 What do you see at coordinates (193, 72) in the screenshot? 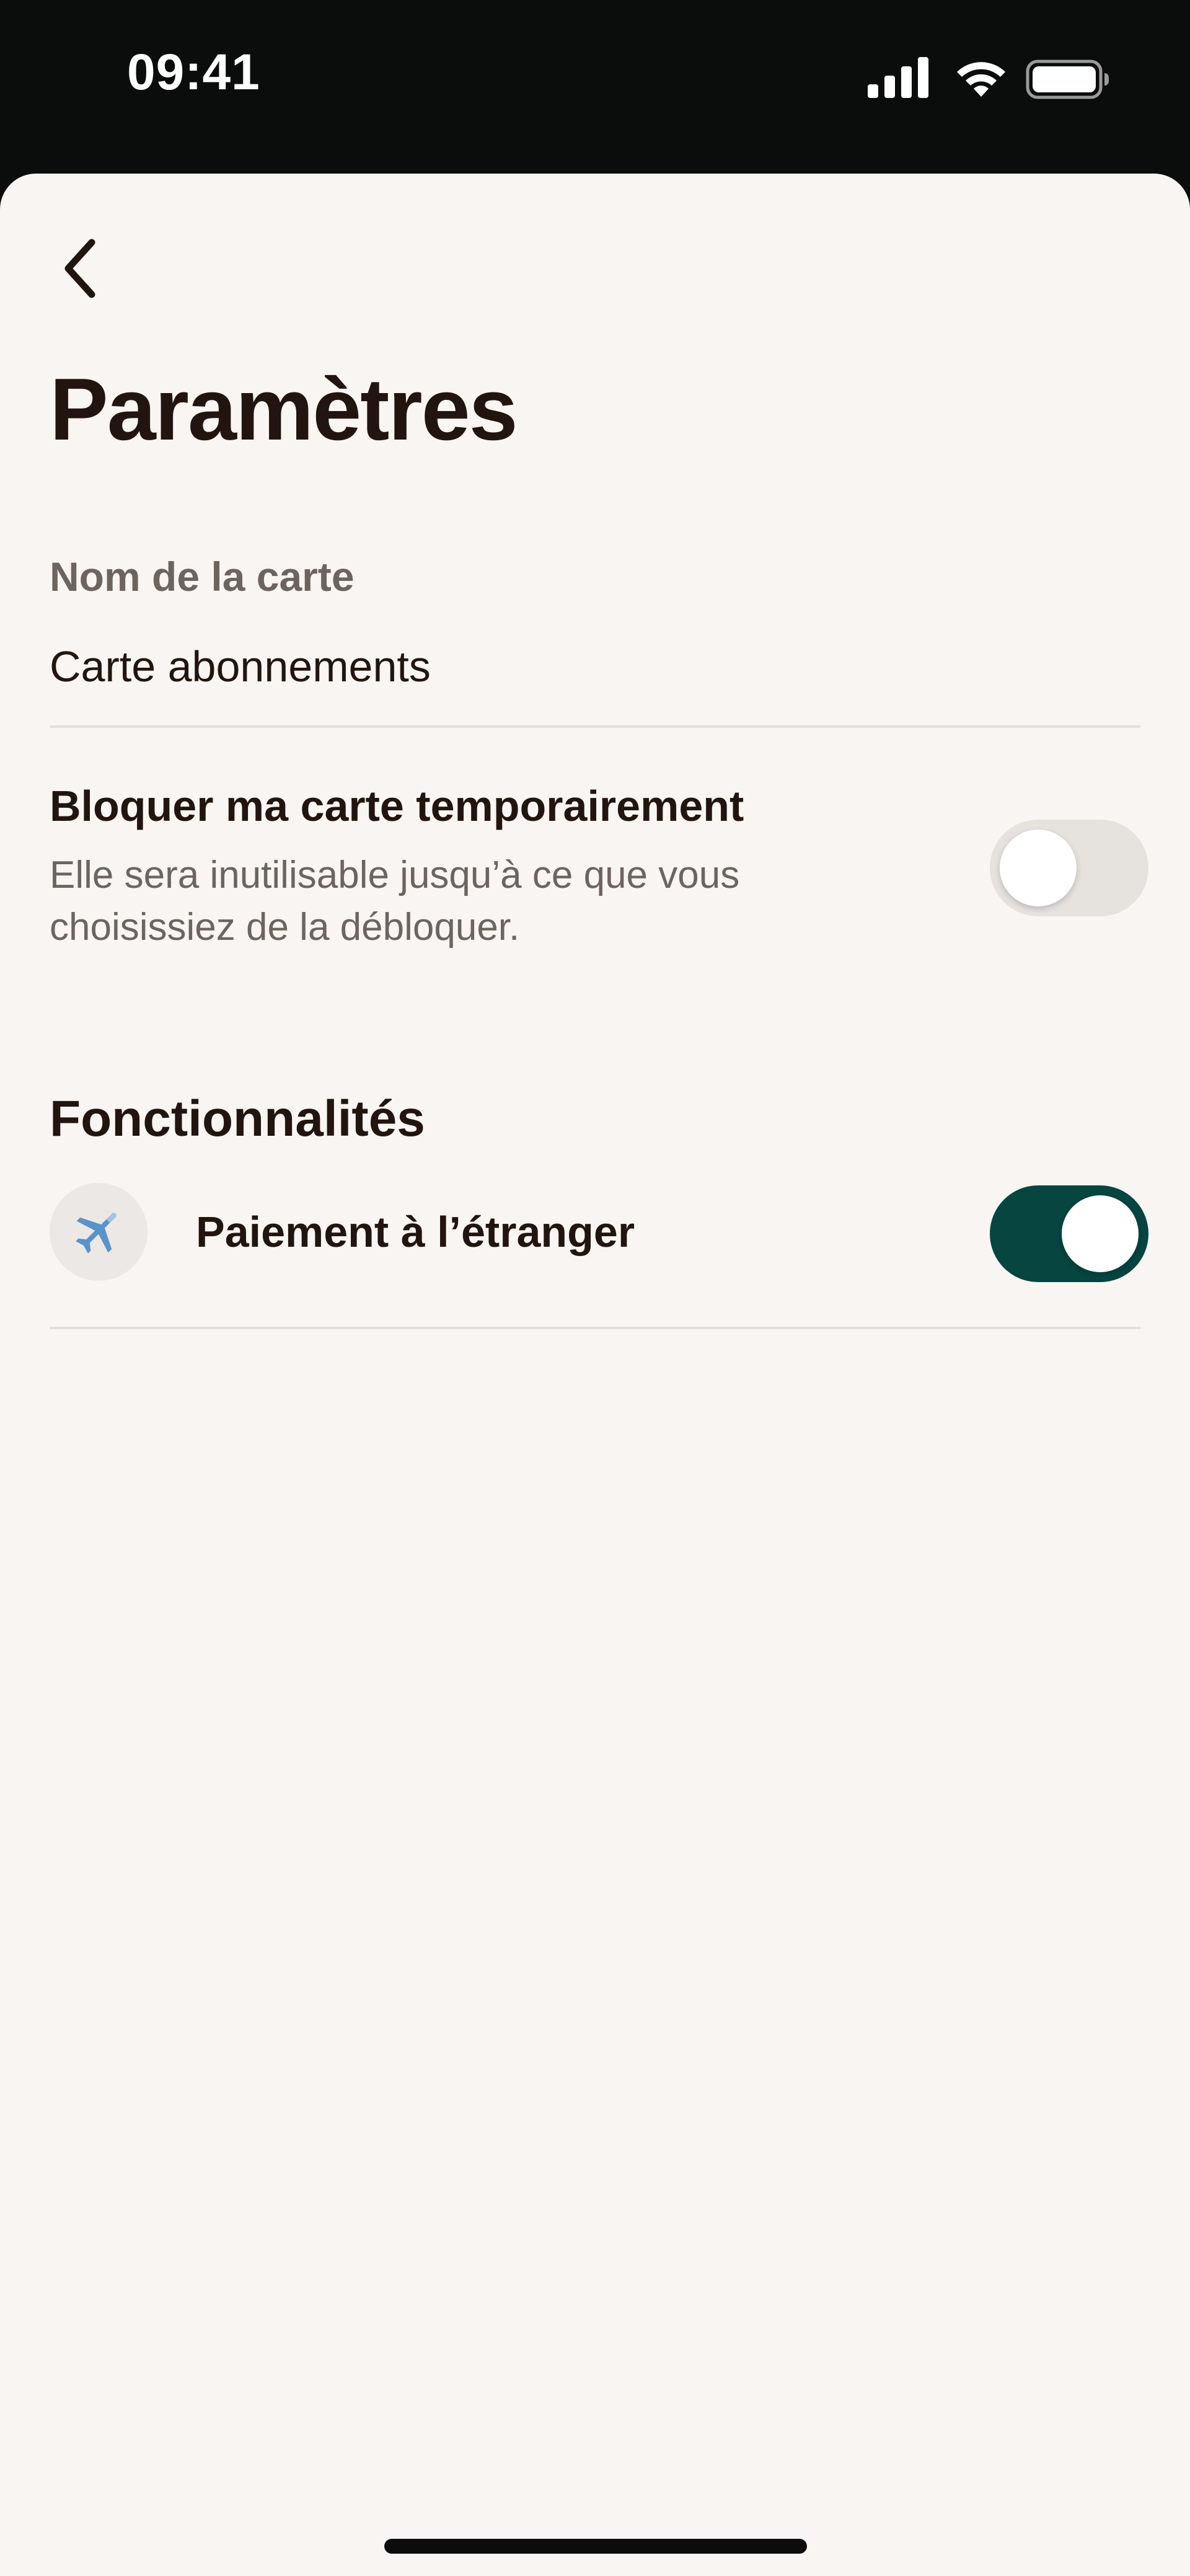
I see `status-time: 09:41` at bounding box center [193, 72].